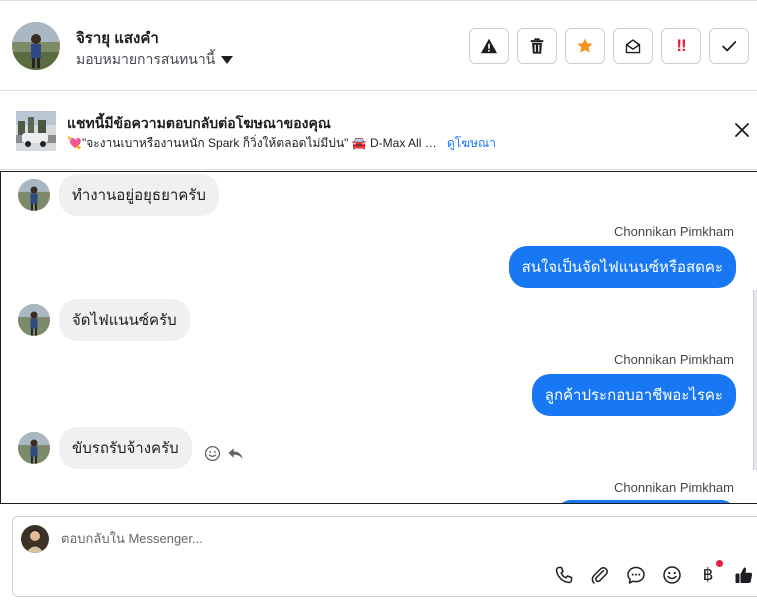  I want to click on chat-bubble-icon, so click(636, 575).